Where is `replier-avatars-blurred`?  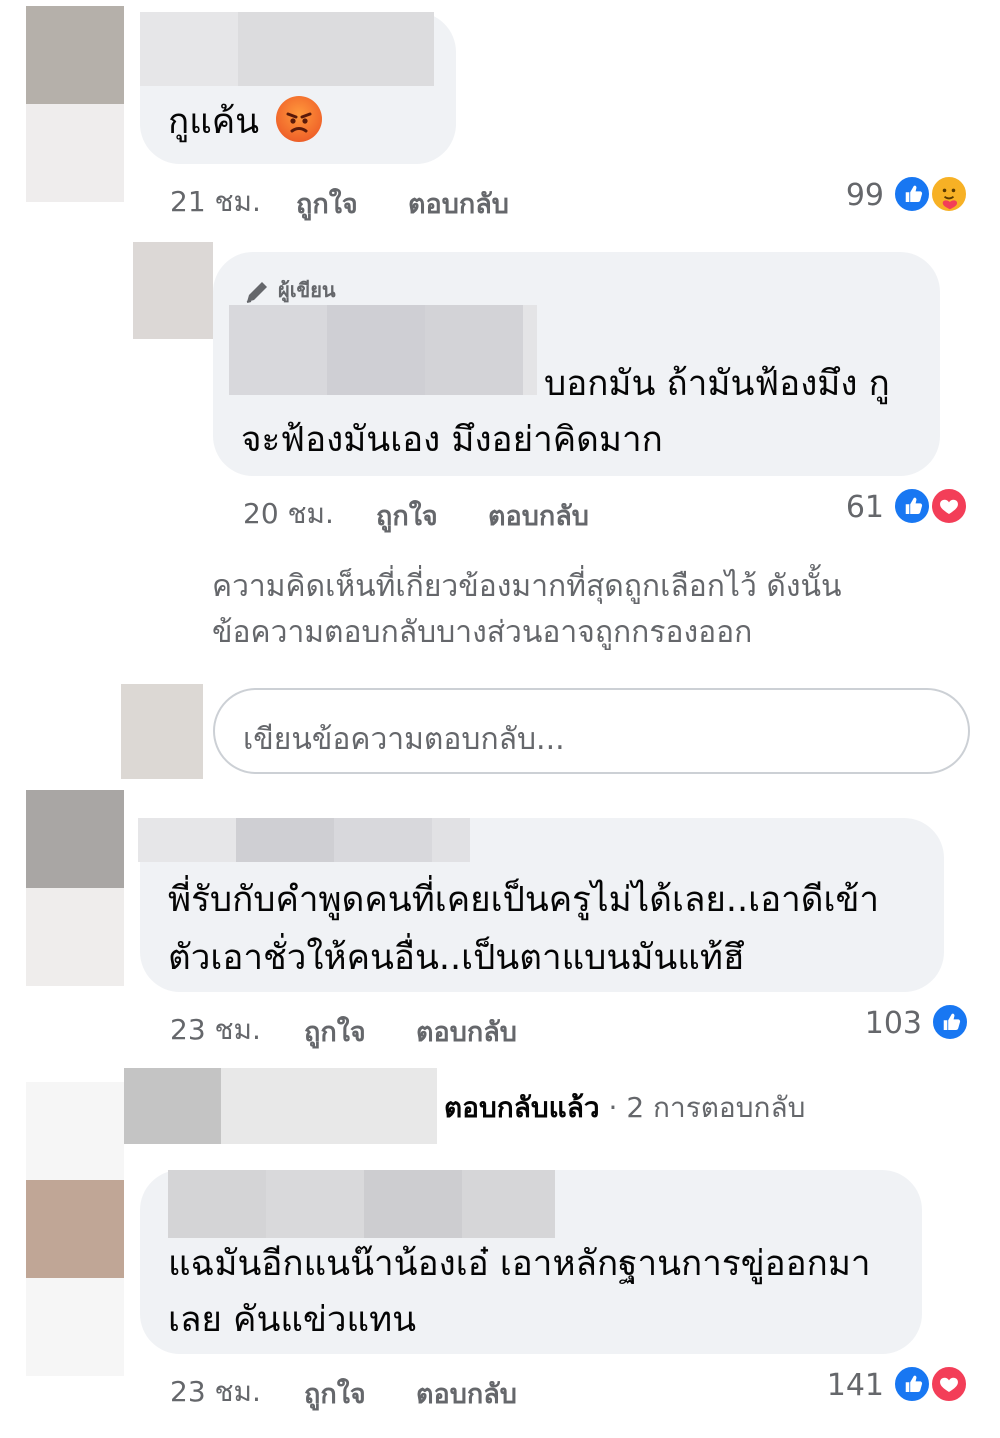 replier-avatars-blurred is located at coordinates (280, 1106).